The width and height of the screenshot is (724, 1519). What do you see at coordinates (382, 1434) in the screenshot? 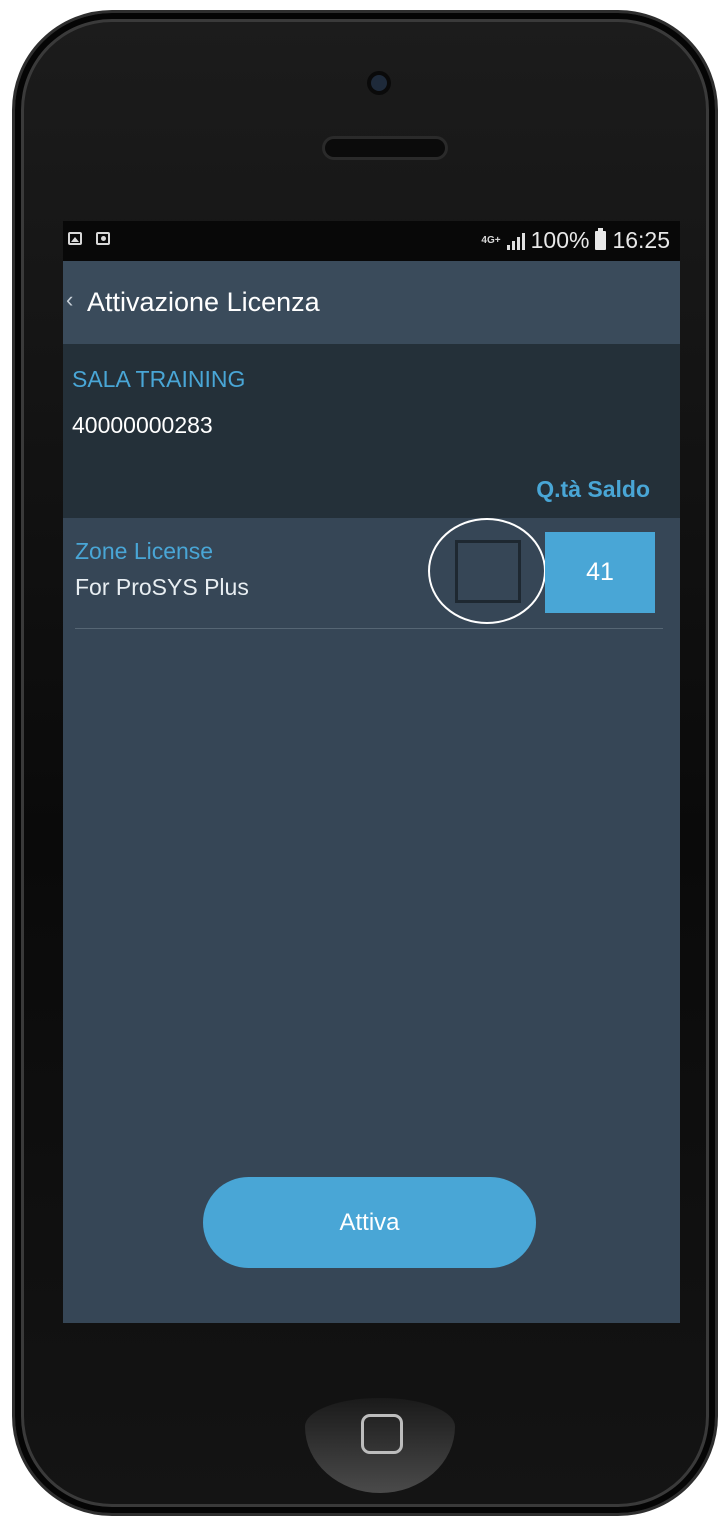
I see `home-square-icon` at bounding box center [382, 1434].